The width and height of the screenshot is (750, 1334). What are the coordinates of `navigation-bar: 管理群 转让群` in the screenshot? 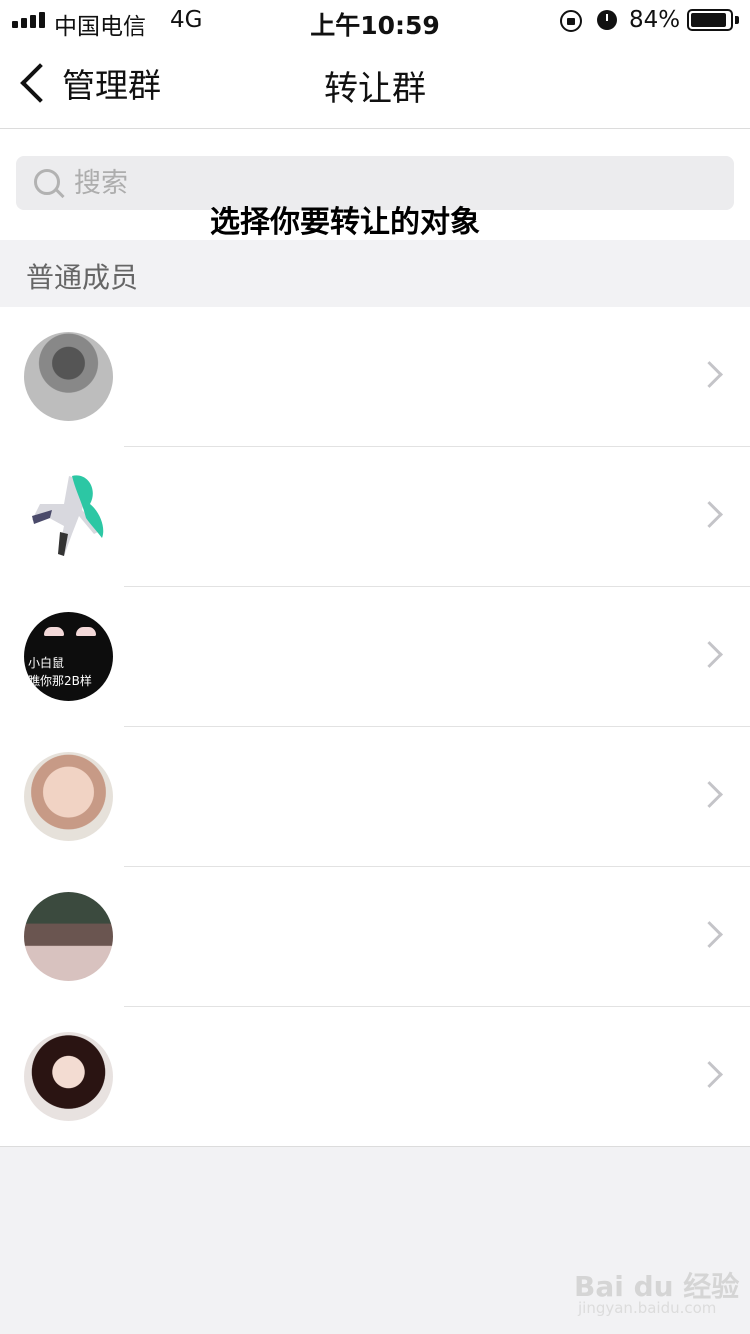 It's located at (375, 84).